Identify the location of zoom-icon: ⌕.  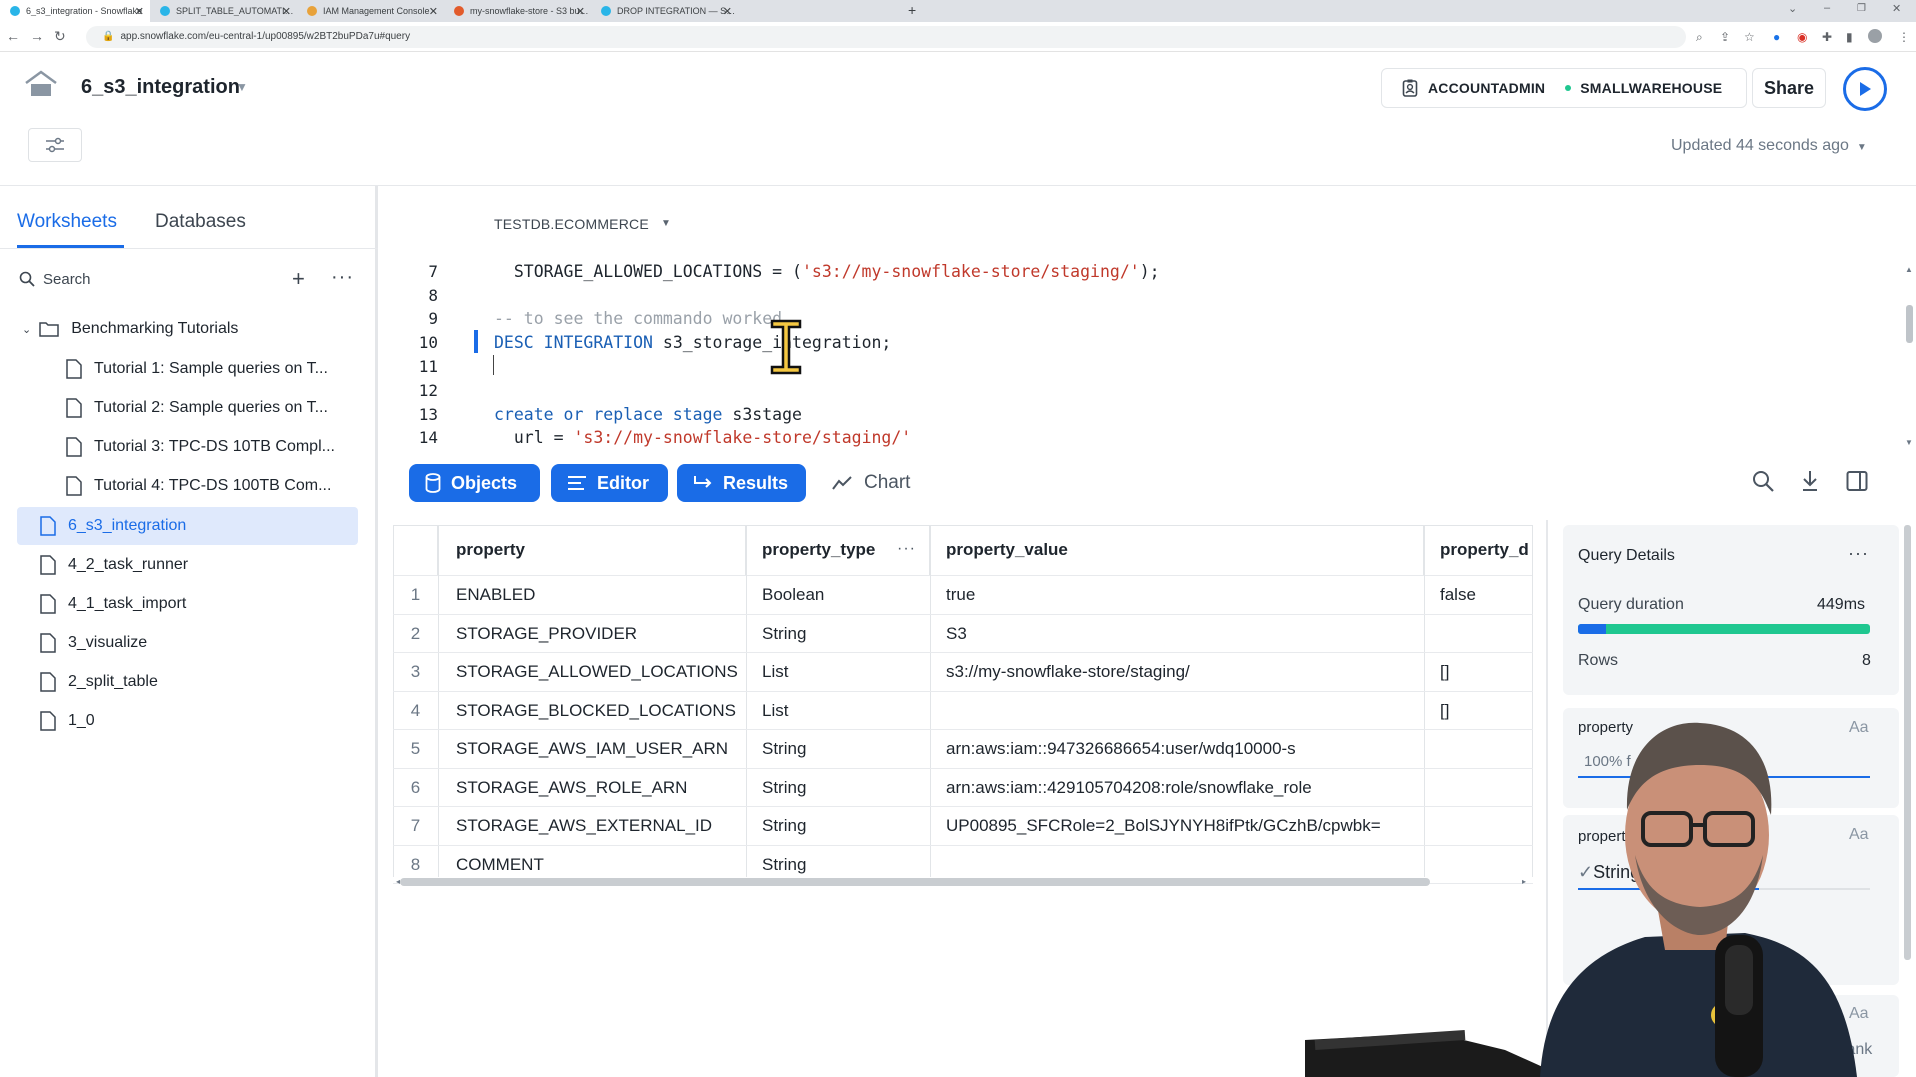
(1699, 37).